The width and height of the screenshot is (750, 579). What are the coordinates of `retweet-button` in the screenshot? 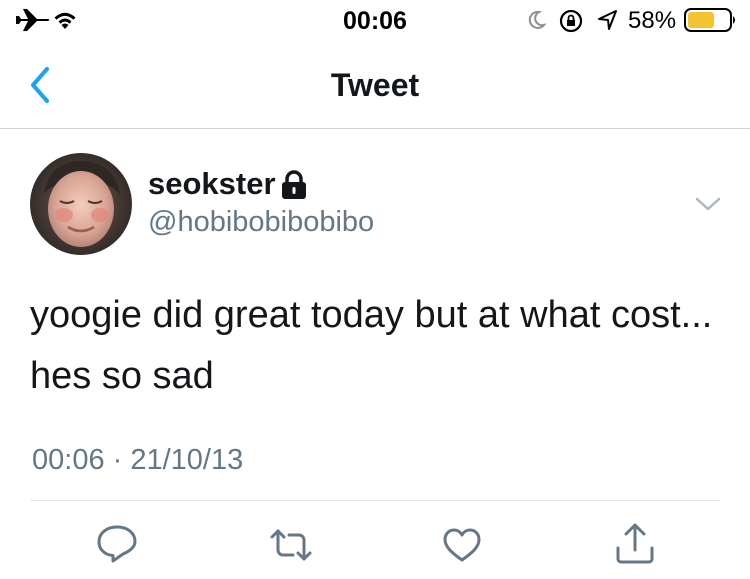 It's located at (291, 545).